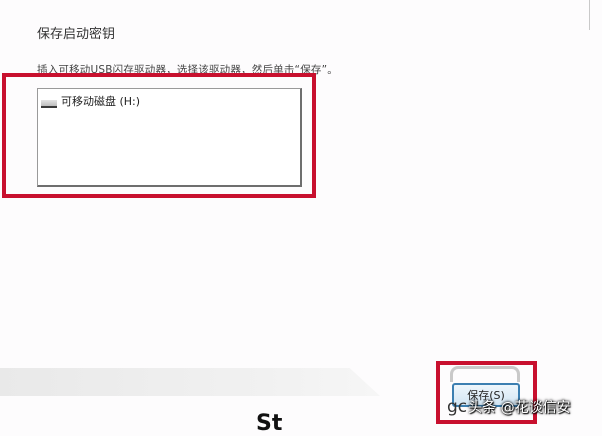 The width and height of the screenshot is (602, 436). I want to click on dialog-title: 保存启动密钥, so click(76, 34).